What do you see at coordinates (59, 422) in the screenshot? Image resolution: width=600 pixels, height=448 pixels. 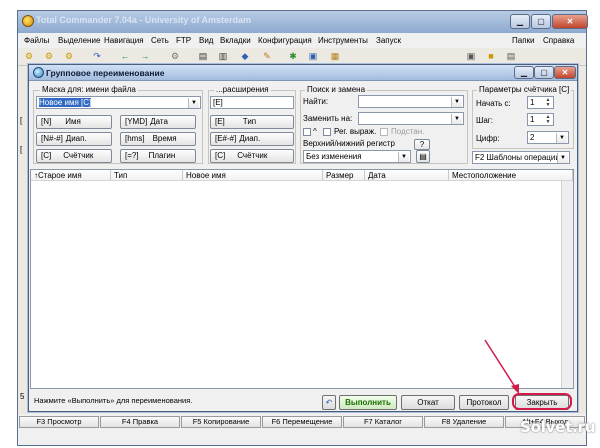 I see `f3-view-button: F3 Просмотр` at bounding box center [59, 422].